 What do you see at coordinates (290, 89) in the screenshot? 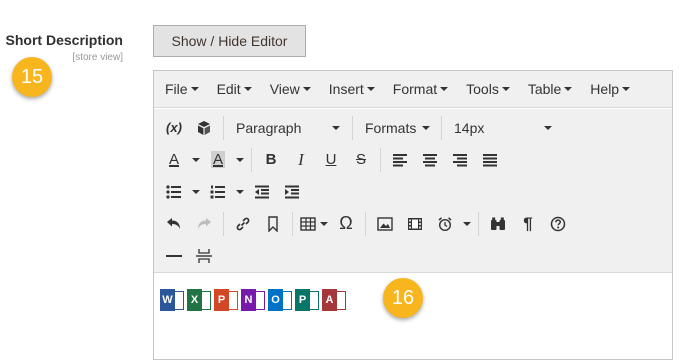
I see `menu-view: View` at bounding box center [290, 89].